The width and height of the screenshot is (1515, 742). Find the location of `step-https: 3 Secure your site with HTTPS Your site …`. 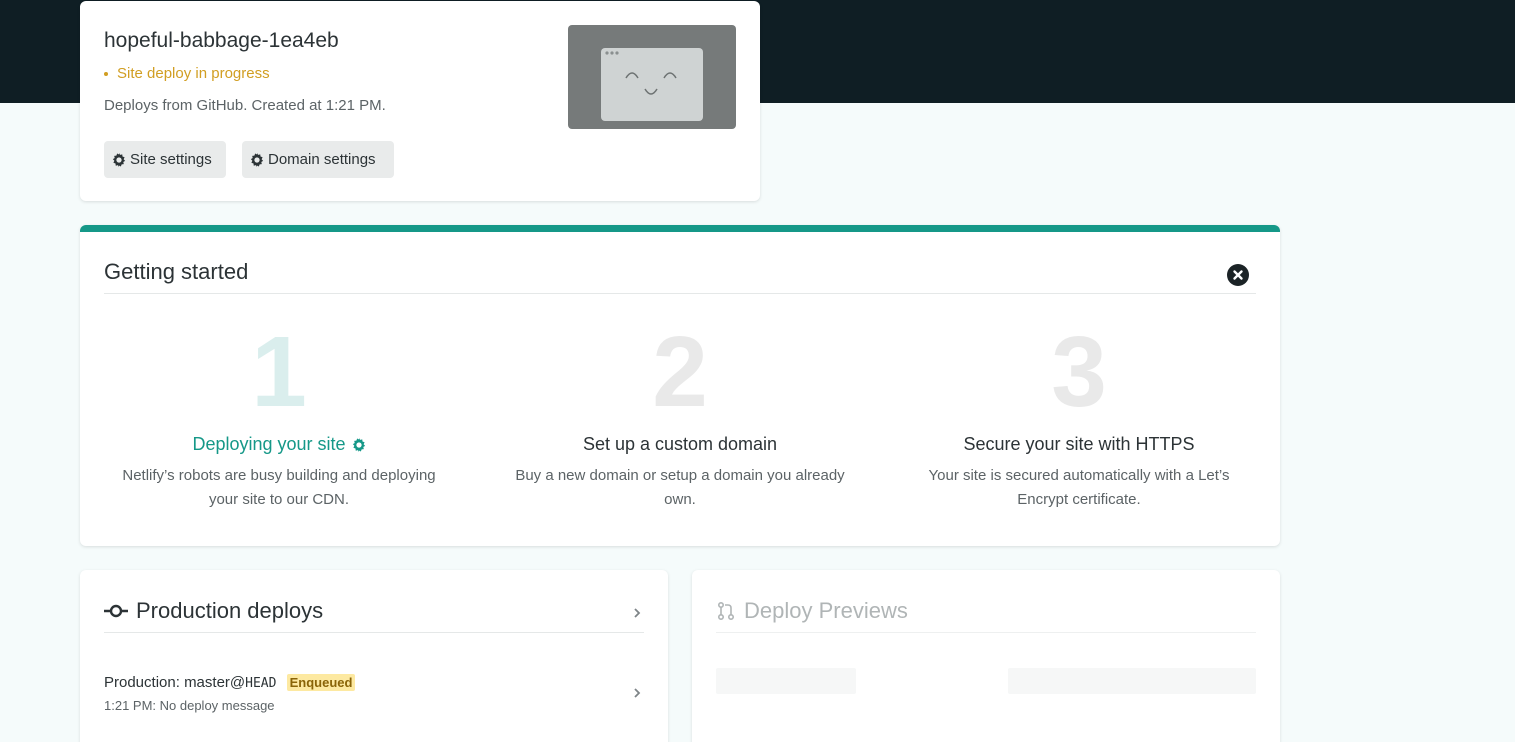

step-https: 3 Secure your site with HTTPS Your site … is located at coordinates (1079, 412).